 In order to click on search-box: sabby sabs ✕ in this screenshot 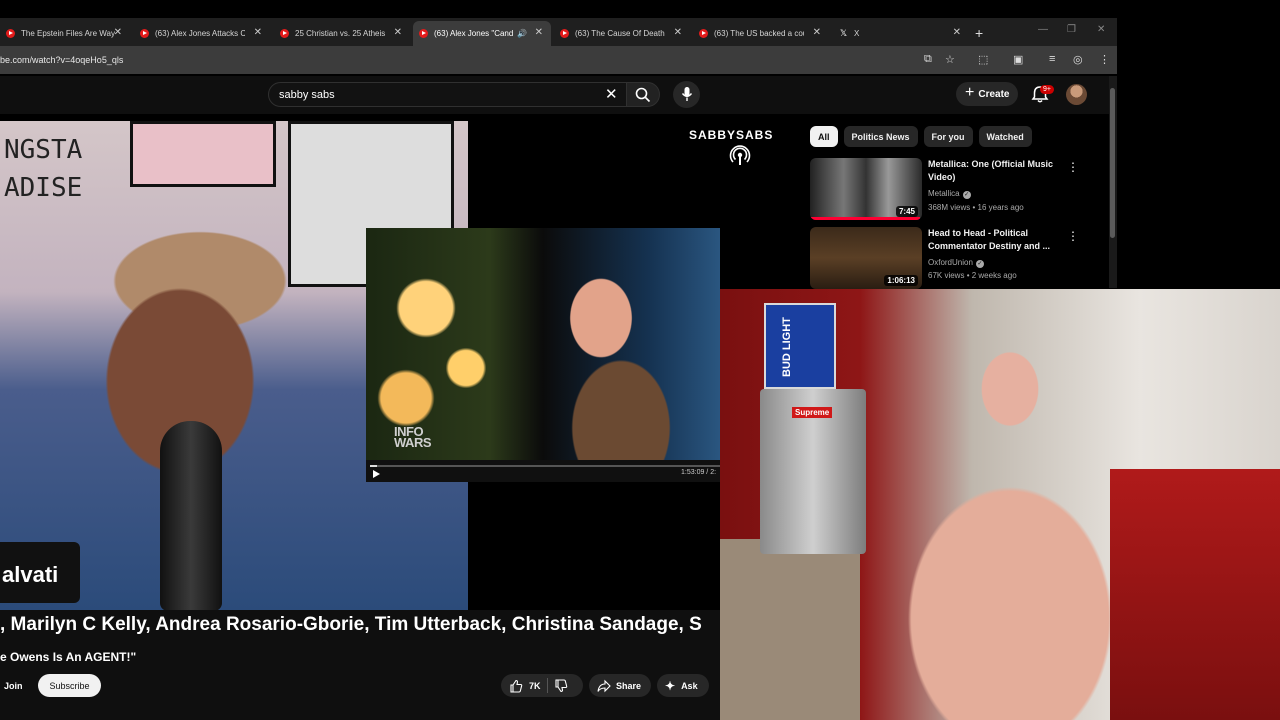, I will do `click(448, 94)`.